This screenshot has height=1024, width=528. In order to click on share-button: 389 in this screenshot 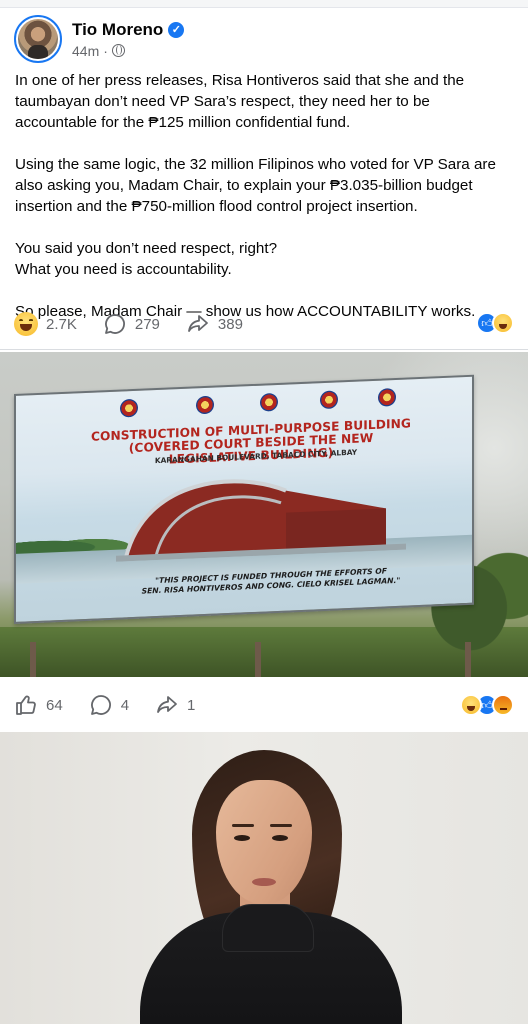, I will do `click(214, 324)`.